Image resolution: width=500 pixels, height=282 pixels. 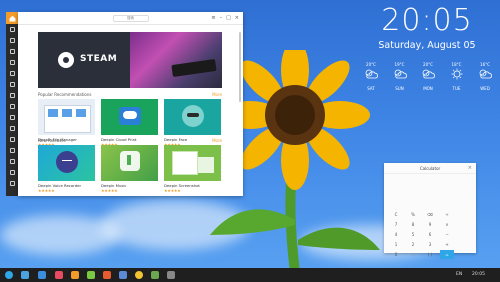 What do you see at coordinates (396, 254) in the screenshot?
I see `key-0: 0` at bounding box center [396, 254].